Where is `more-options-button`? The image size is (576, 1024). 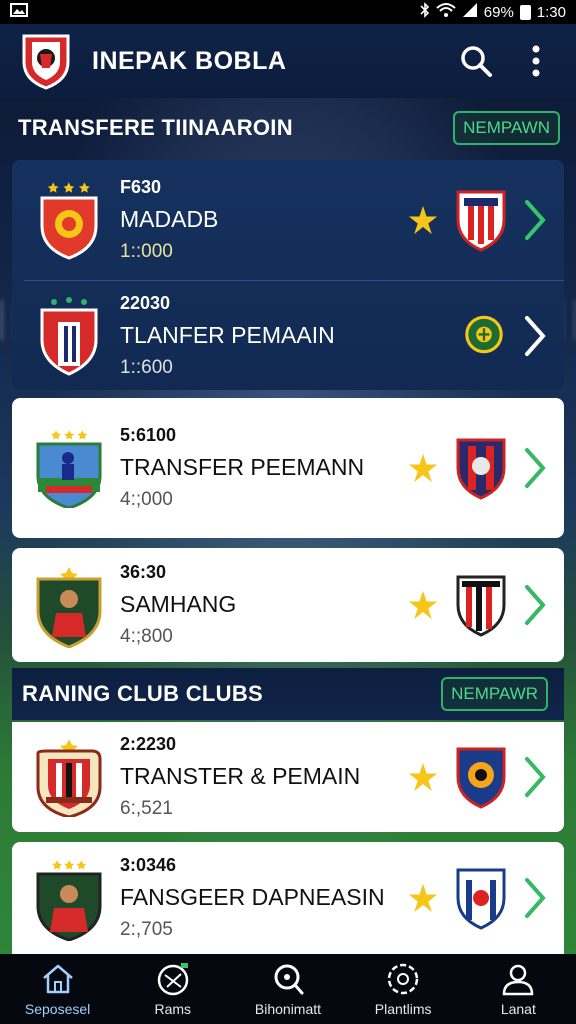 more-options-button is located at coordinates (536, 61).